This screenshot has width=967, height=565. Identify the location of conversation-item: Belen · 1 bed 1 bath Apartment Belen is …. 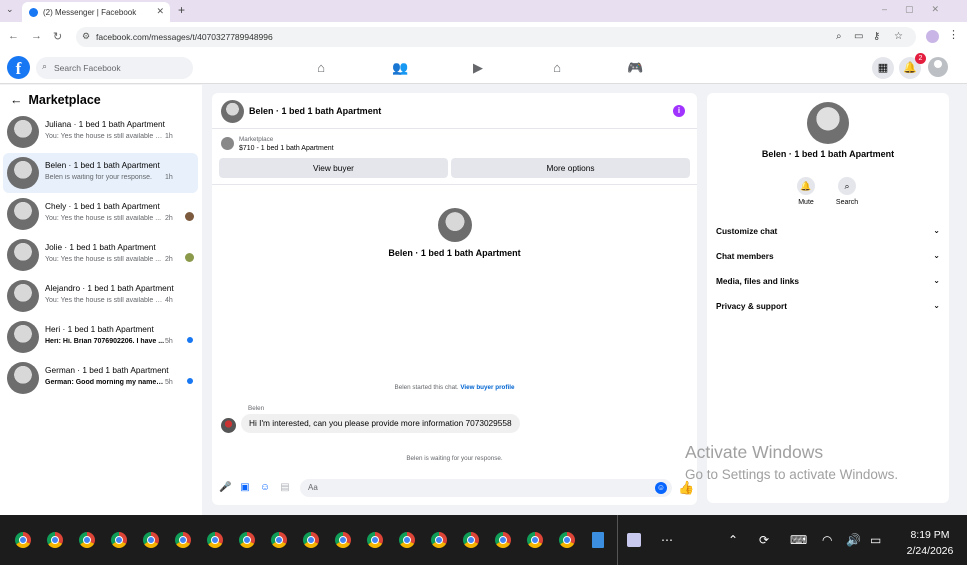
(100, 173).